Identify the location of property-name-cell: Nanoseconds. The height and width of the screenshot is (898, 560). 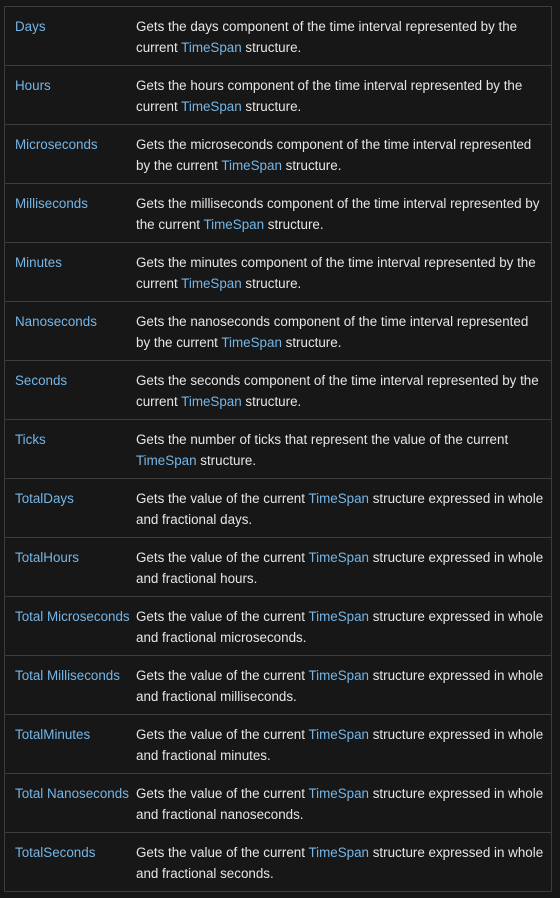
(70, 331).